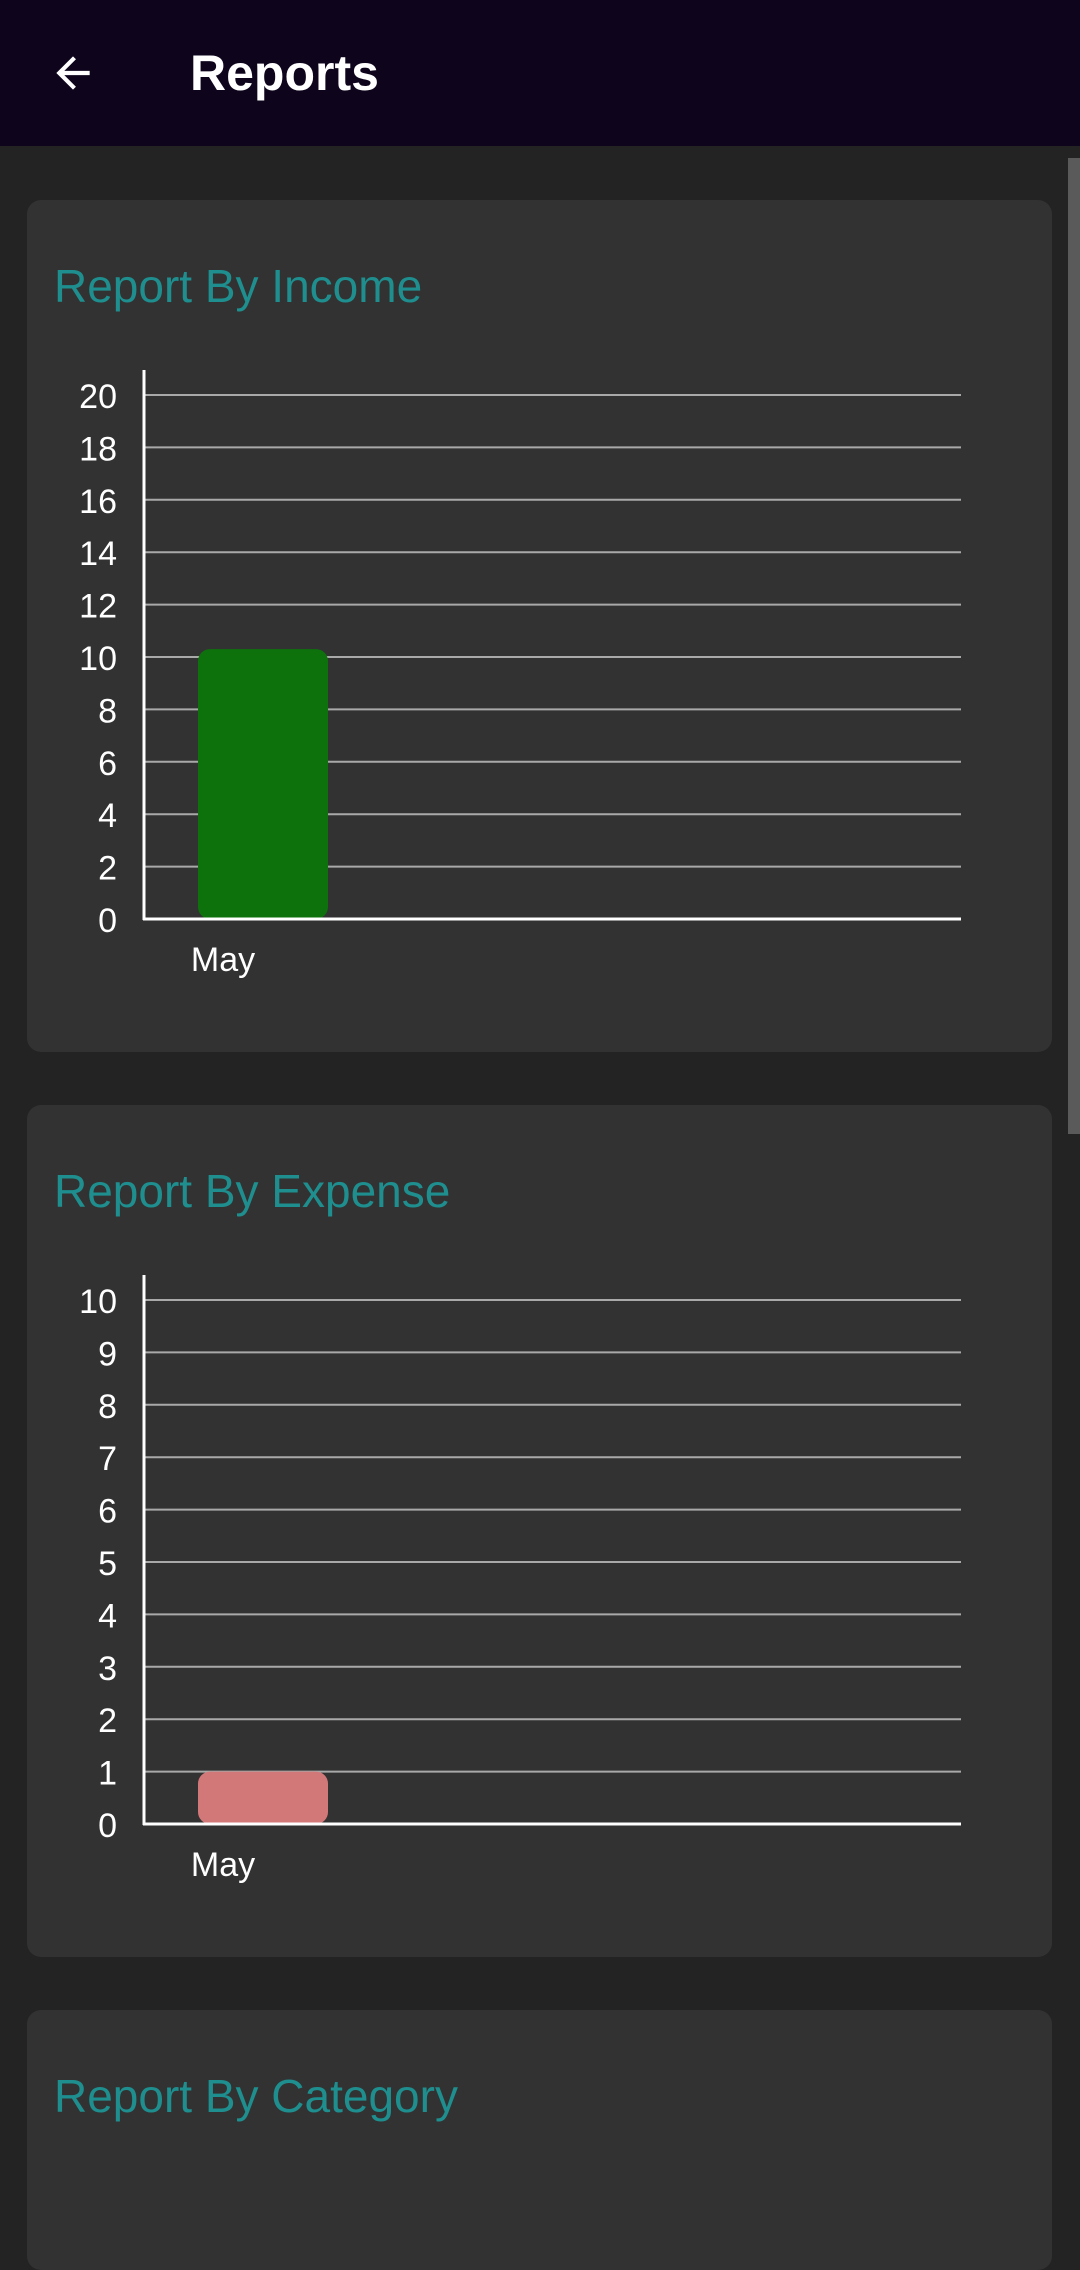 This screenshot has width=1080, height=2270. What do you see at coordinates (1074, 646) in the screenshot?
I see `scrollbar` at bounding box center [1074, 646].